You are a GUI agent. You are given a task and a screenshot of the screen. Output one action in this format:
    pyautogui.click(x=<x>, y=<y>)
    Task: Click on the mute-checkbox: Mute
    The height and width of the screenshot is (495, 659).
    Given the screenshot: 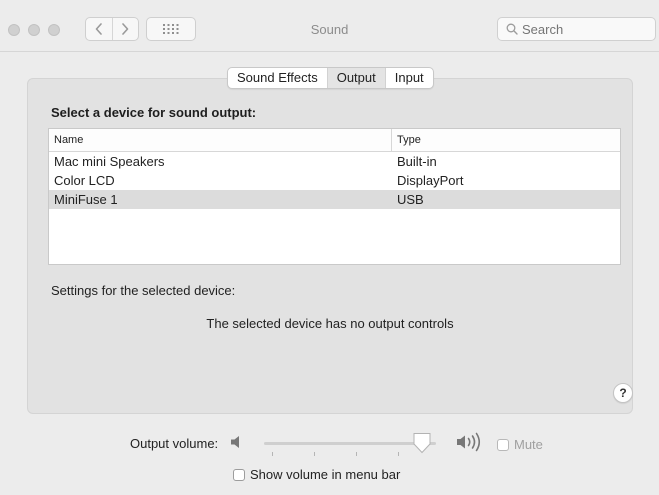 What is the action you would take?
    pyautogui.click(x=520, y=444)
    